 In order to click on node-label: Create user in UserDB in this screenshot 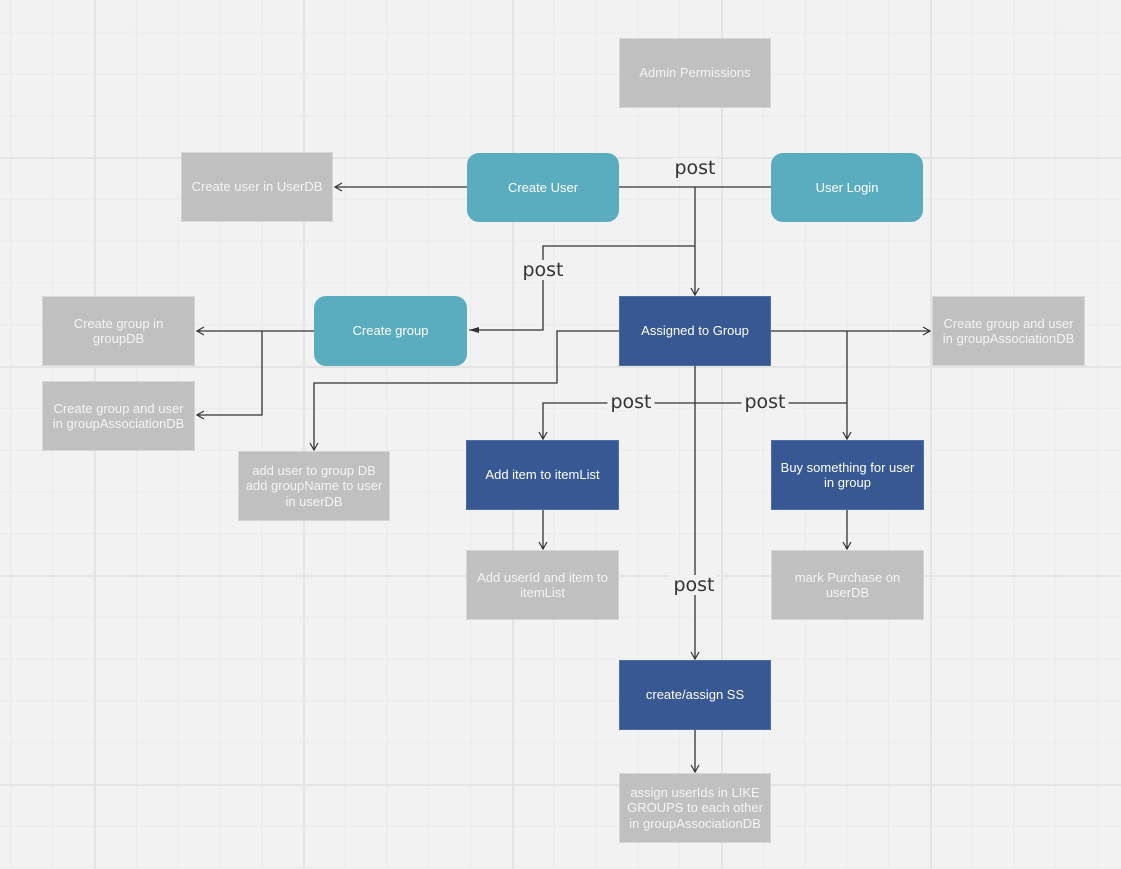, I will do `click(257, 187)`.